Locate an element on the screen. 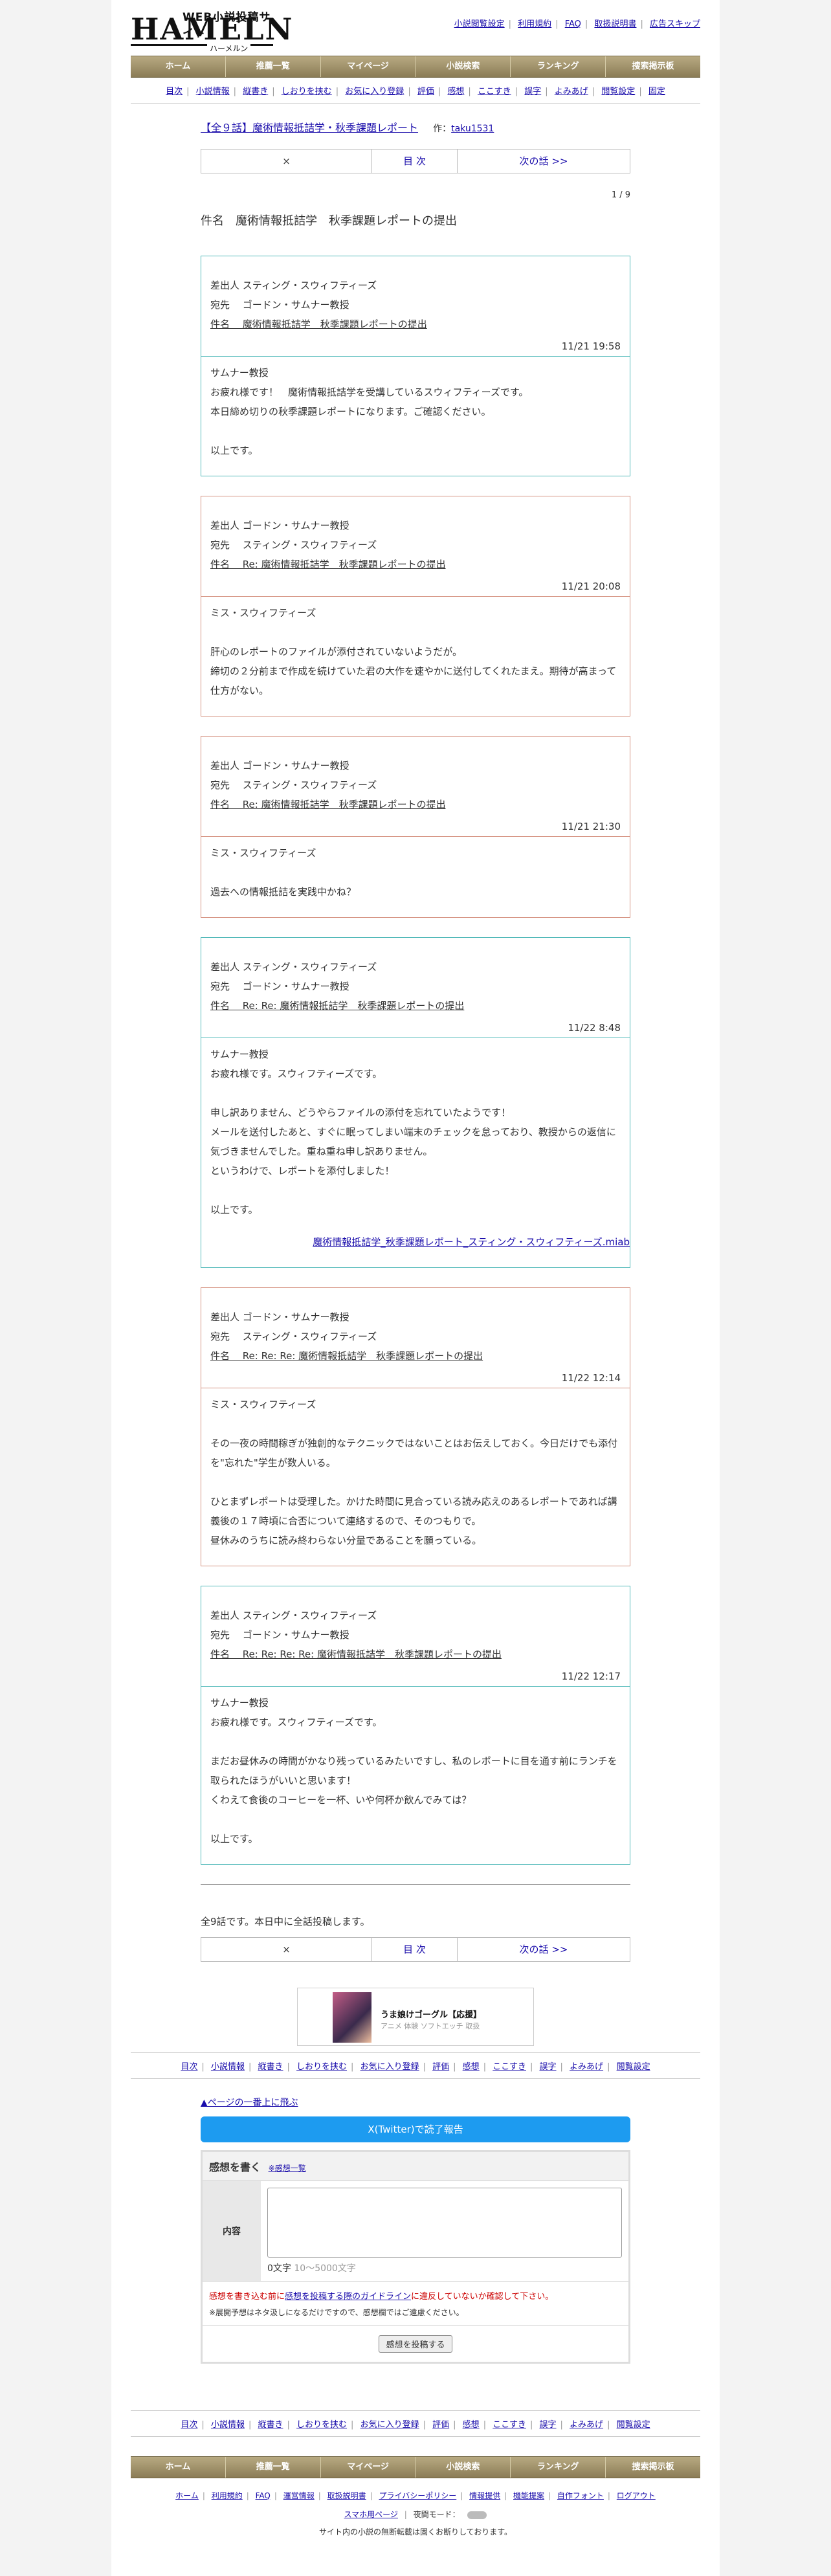 The height and width of the screenshot is (2576, 831). spoiler-note: ※展開予想はネタ汲しになるだけですので、感想欄ではご遠慮ください。 is located at coordinates (415, 2315).